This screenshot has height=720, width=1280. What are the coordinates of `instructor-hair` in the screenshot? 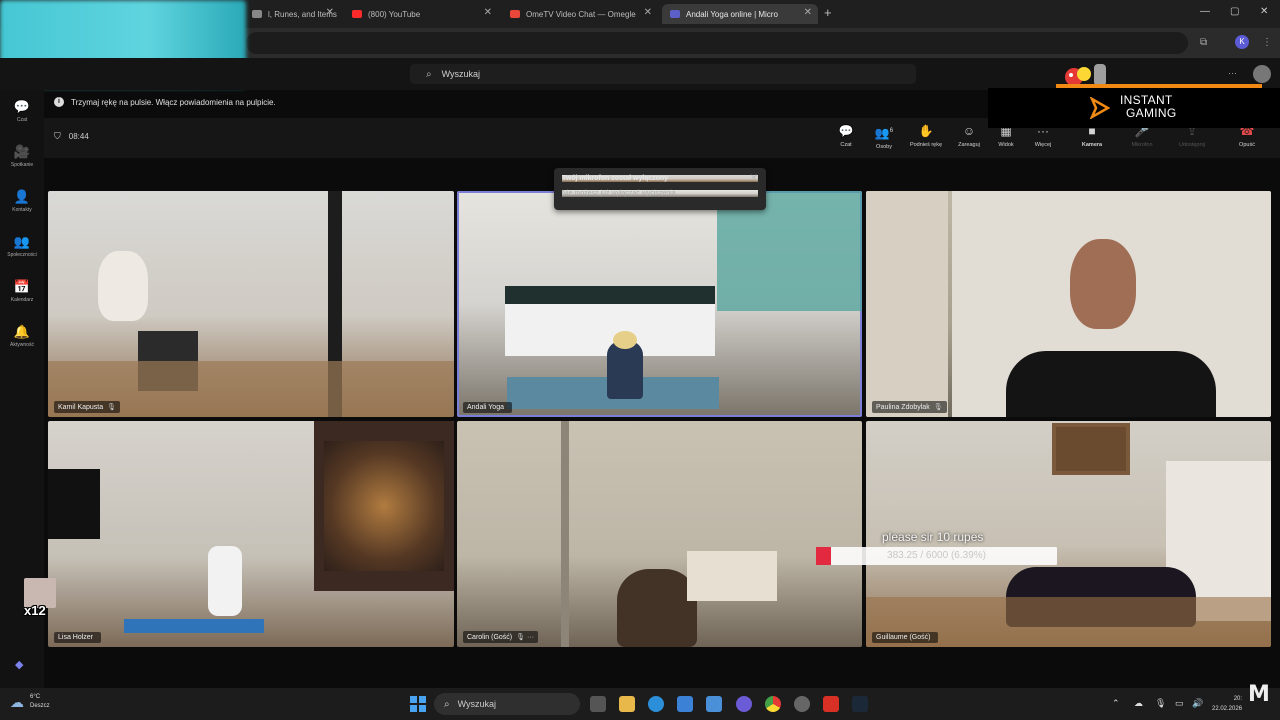 It's located at (625, 340).